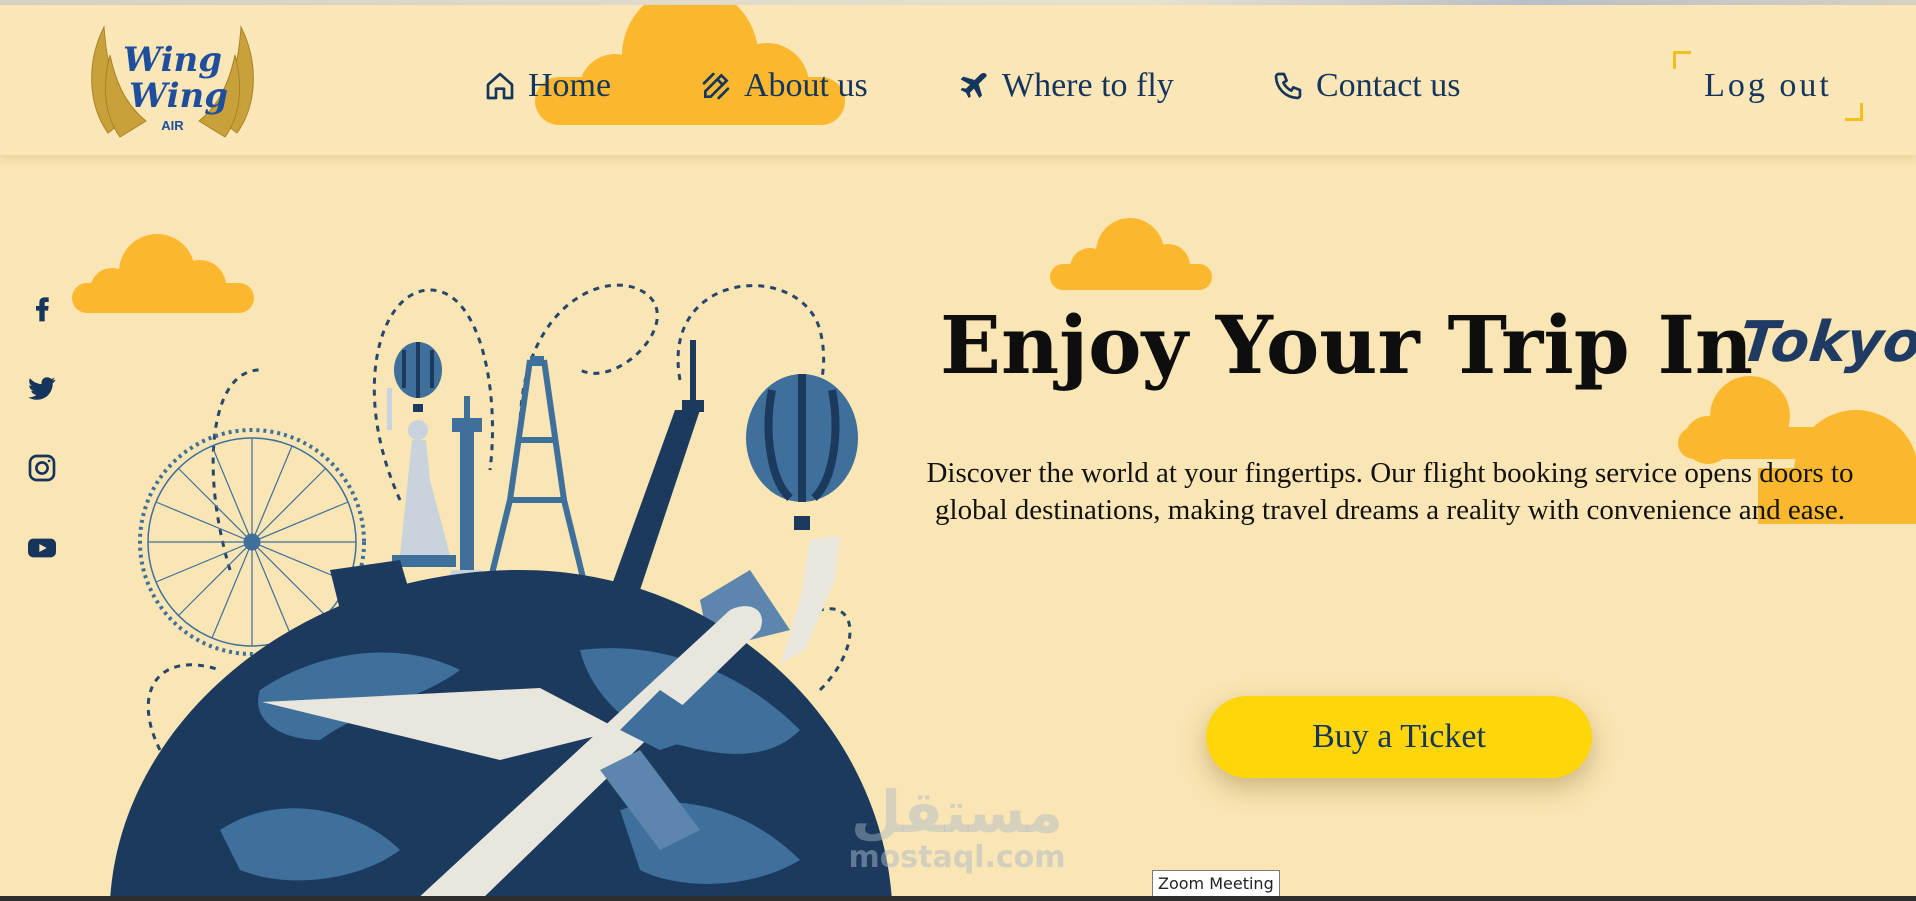  What do you see at coordinates (178, 96) in the screenshot?
I see `logo-wordmark-line2: Wing` at bounding box center [178, 96].